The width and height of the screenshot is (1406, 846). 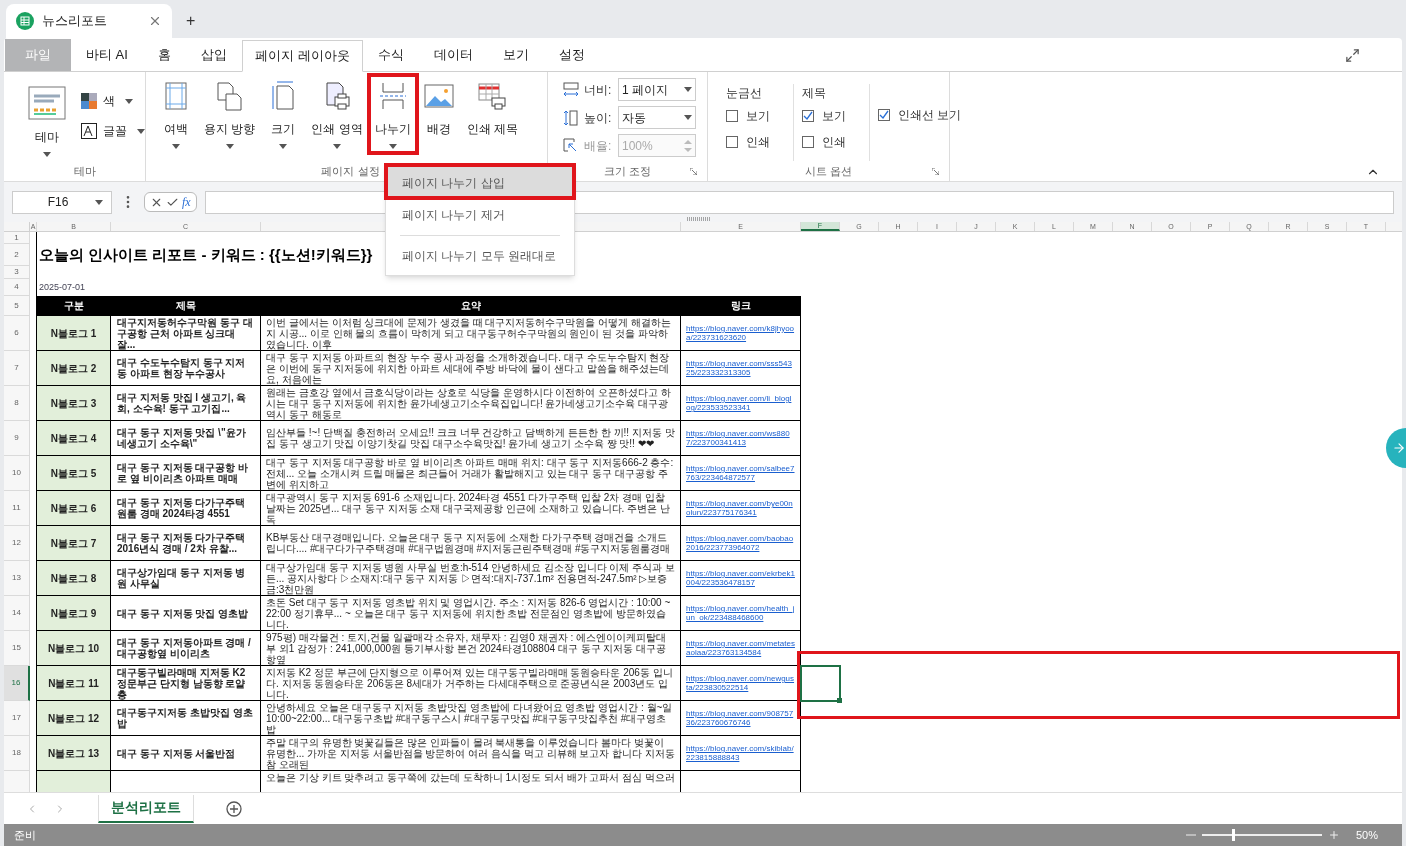 What do you see at coordinates (740, 368) in the screenshot?
I see `link: https://blog.naver.com/sss54325/223332313305` at bounding box center [740, 368].